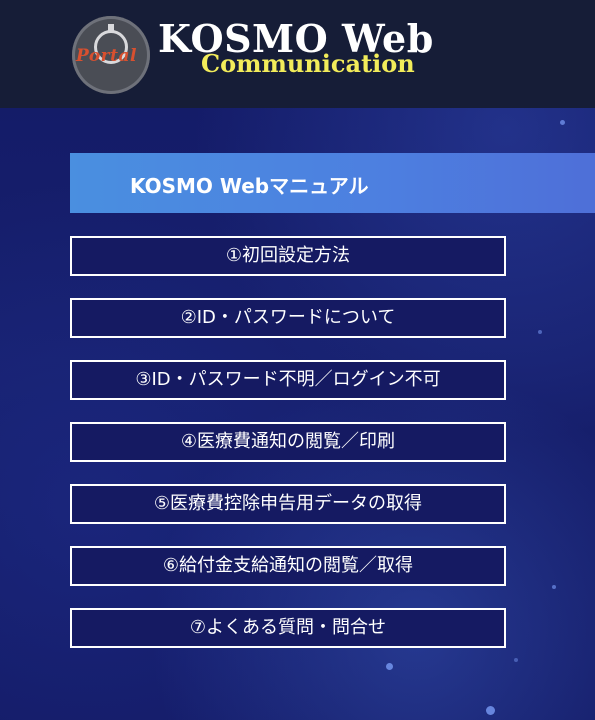  I want to click on logo-subtitle: Communication, so click(308, 63).